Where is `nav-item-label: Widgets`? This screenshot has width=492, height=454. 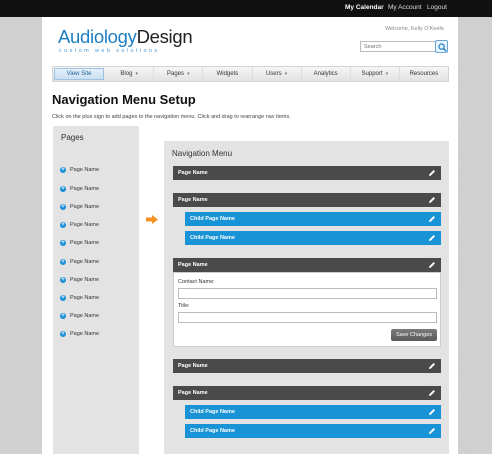 nav-item-label: Widgets is located at coordinates (227, 74).